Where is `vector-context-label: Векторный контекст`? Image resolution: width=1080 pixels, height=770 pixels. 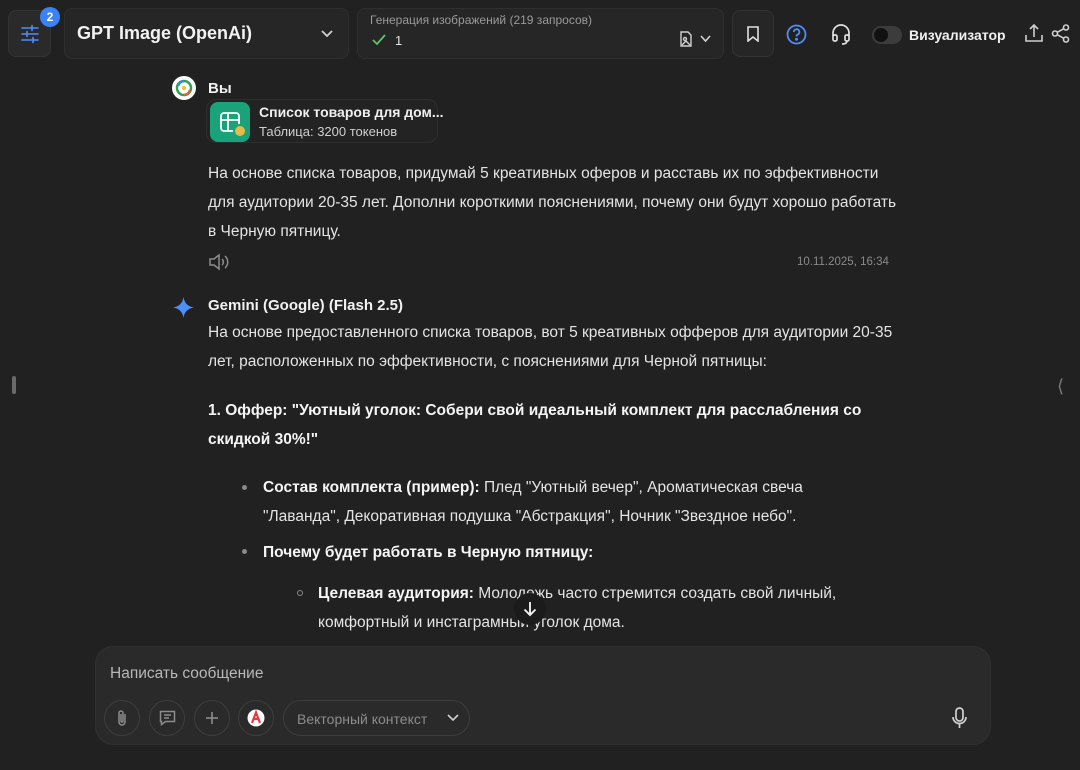
vector-context-label: Векторный контекст is located at coordinates (362, 719).